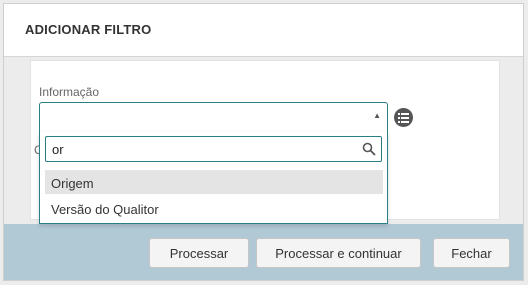 The image size is (528, 285). Describe the element at coordinates (69, 92) in the screenshot. I see `field-label-informacao: Informação` at that location.